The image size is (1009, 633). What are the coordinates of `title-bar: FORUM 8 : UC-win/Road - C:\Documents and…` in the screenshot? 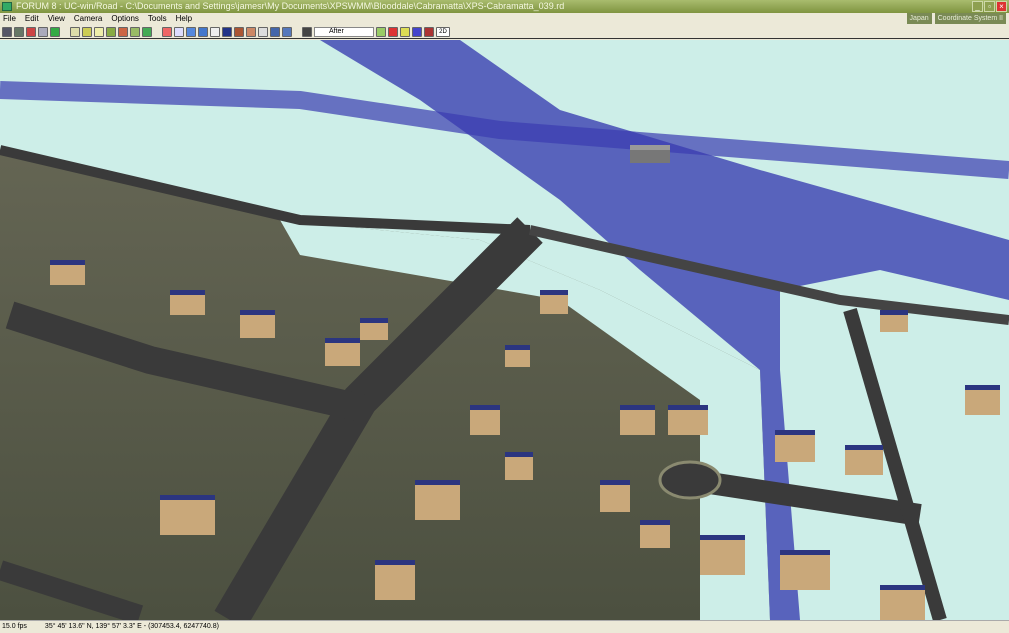 It's located at (504, 6).